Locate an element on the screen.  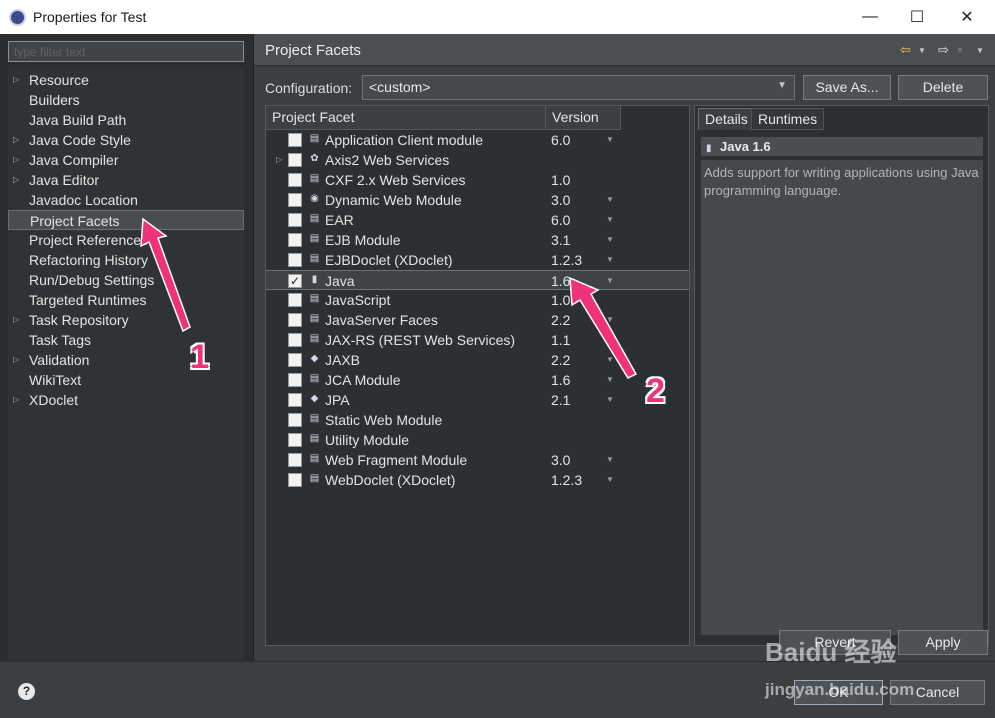
facet-row: ▤ JCA Module 1.6 ▼ is located at coordinates (477, 380).